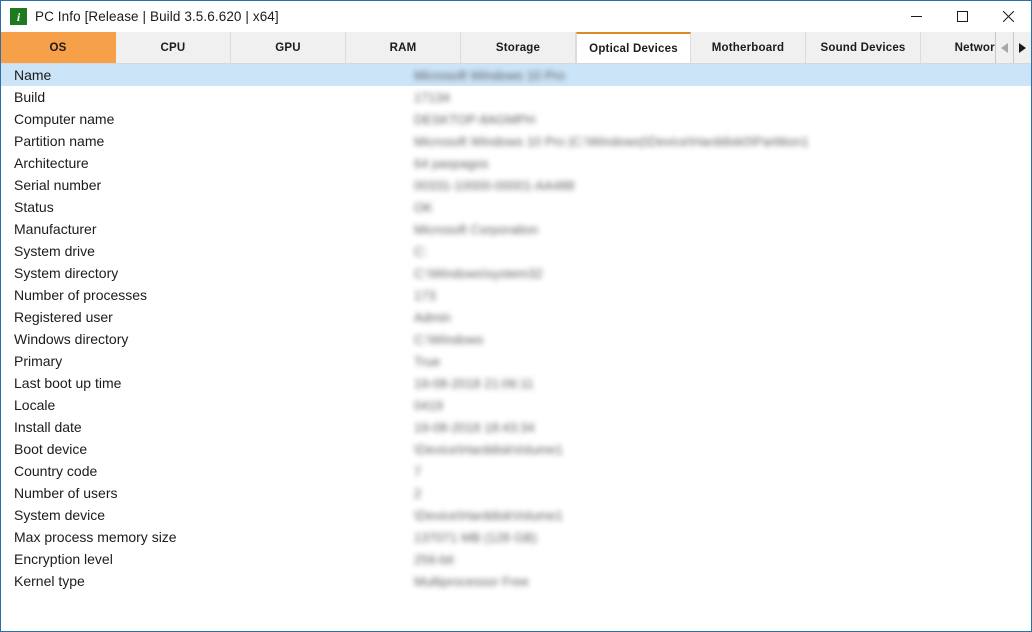  Describe the element at coordinates (63, 317) in the screenshot. I see `property-name: Registered user` at that location.